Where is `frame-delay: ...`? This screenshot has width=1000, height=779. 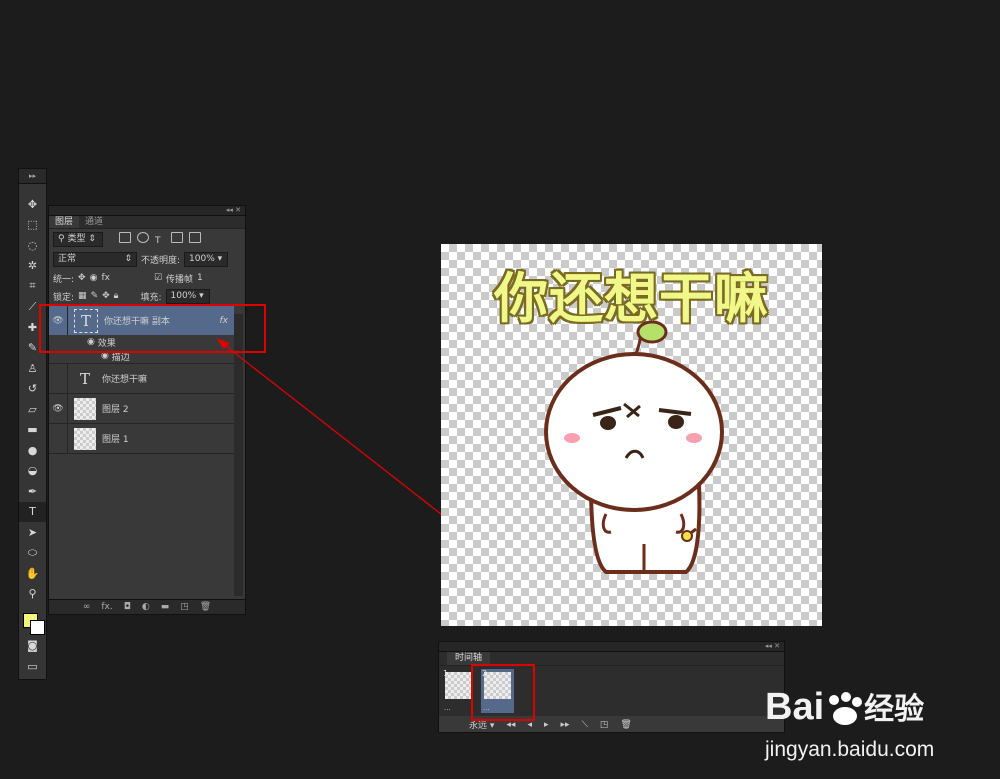 frame-delay: ... is located at coordinates (447, 708).